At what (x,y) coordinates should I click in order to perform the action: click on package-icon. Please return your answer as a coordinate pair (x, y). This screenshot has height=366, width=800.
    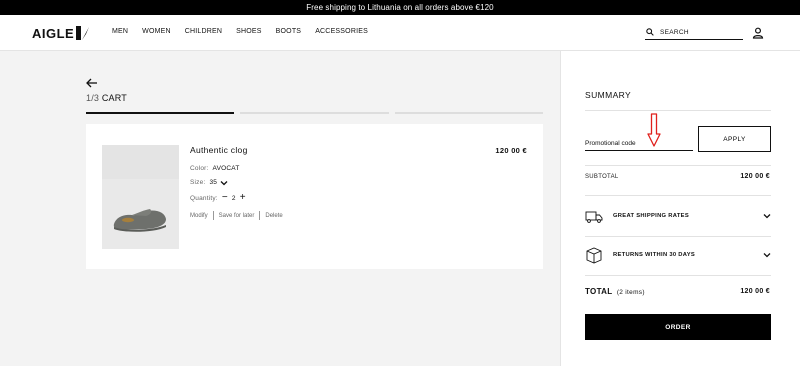
    Looking at the image, I should click on (594, 255).